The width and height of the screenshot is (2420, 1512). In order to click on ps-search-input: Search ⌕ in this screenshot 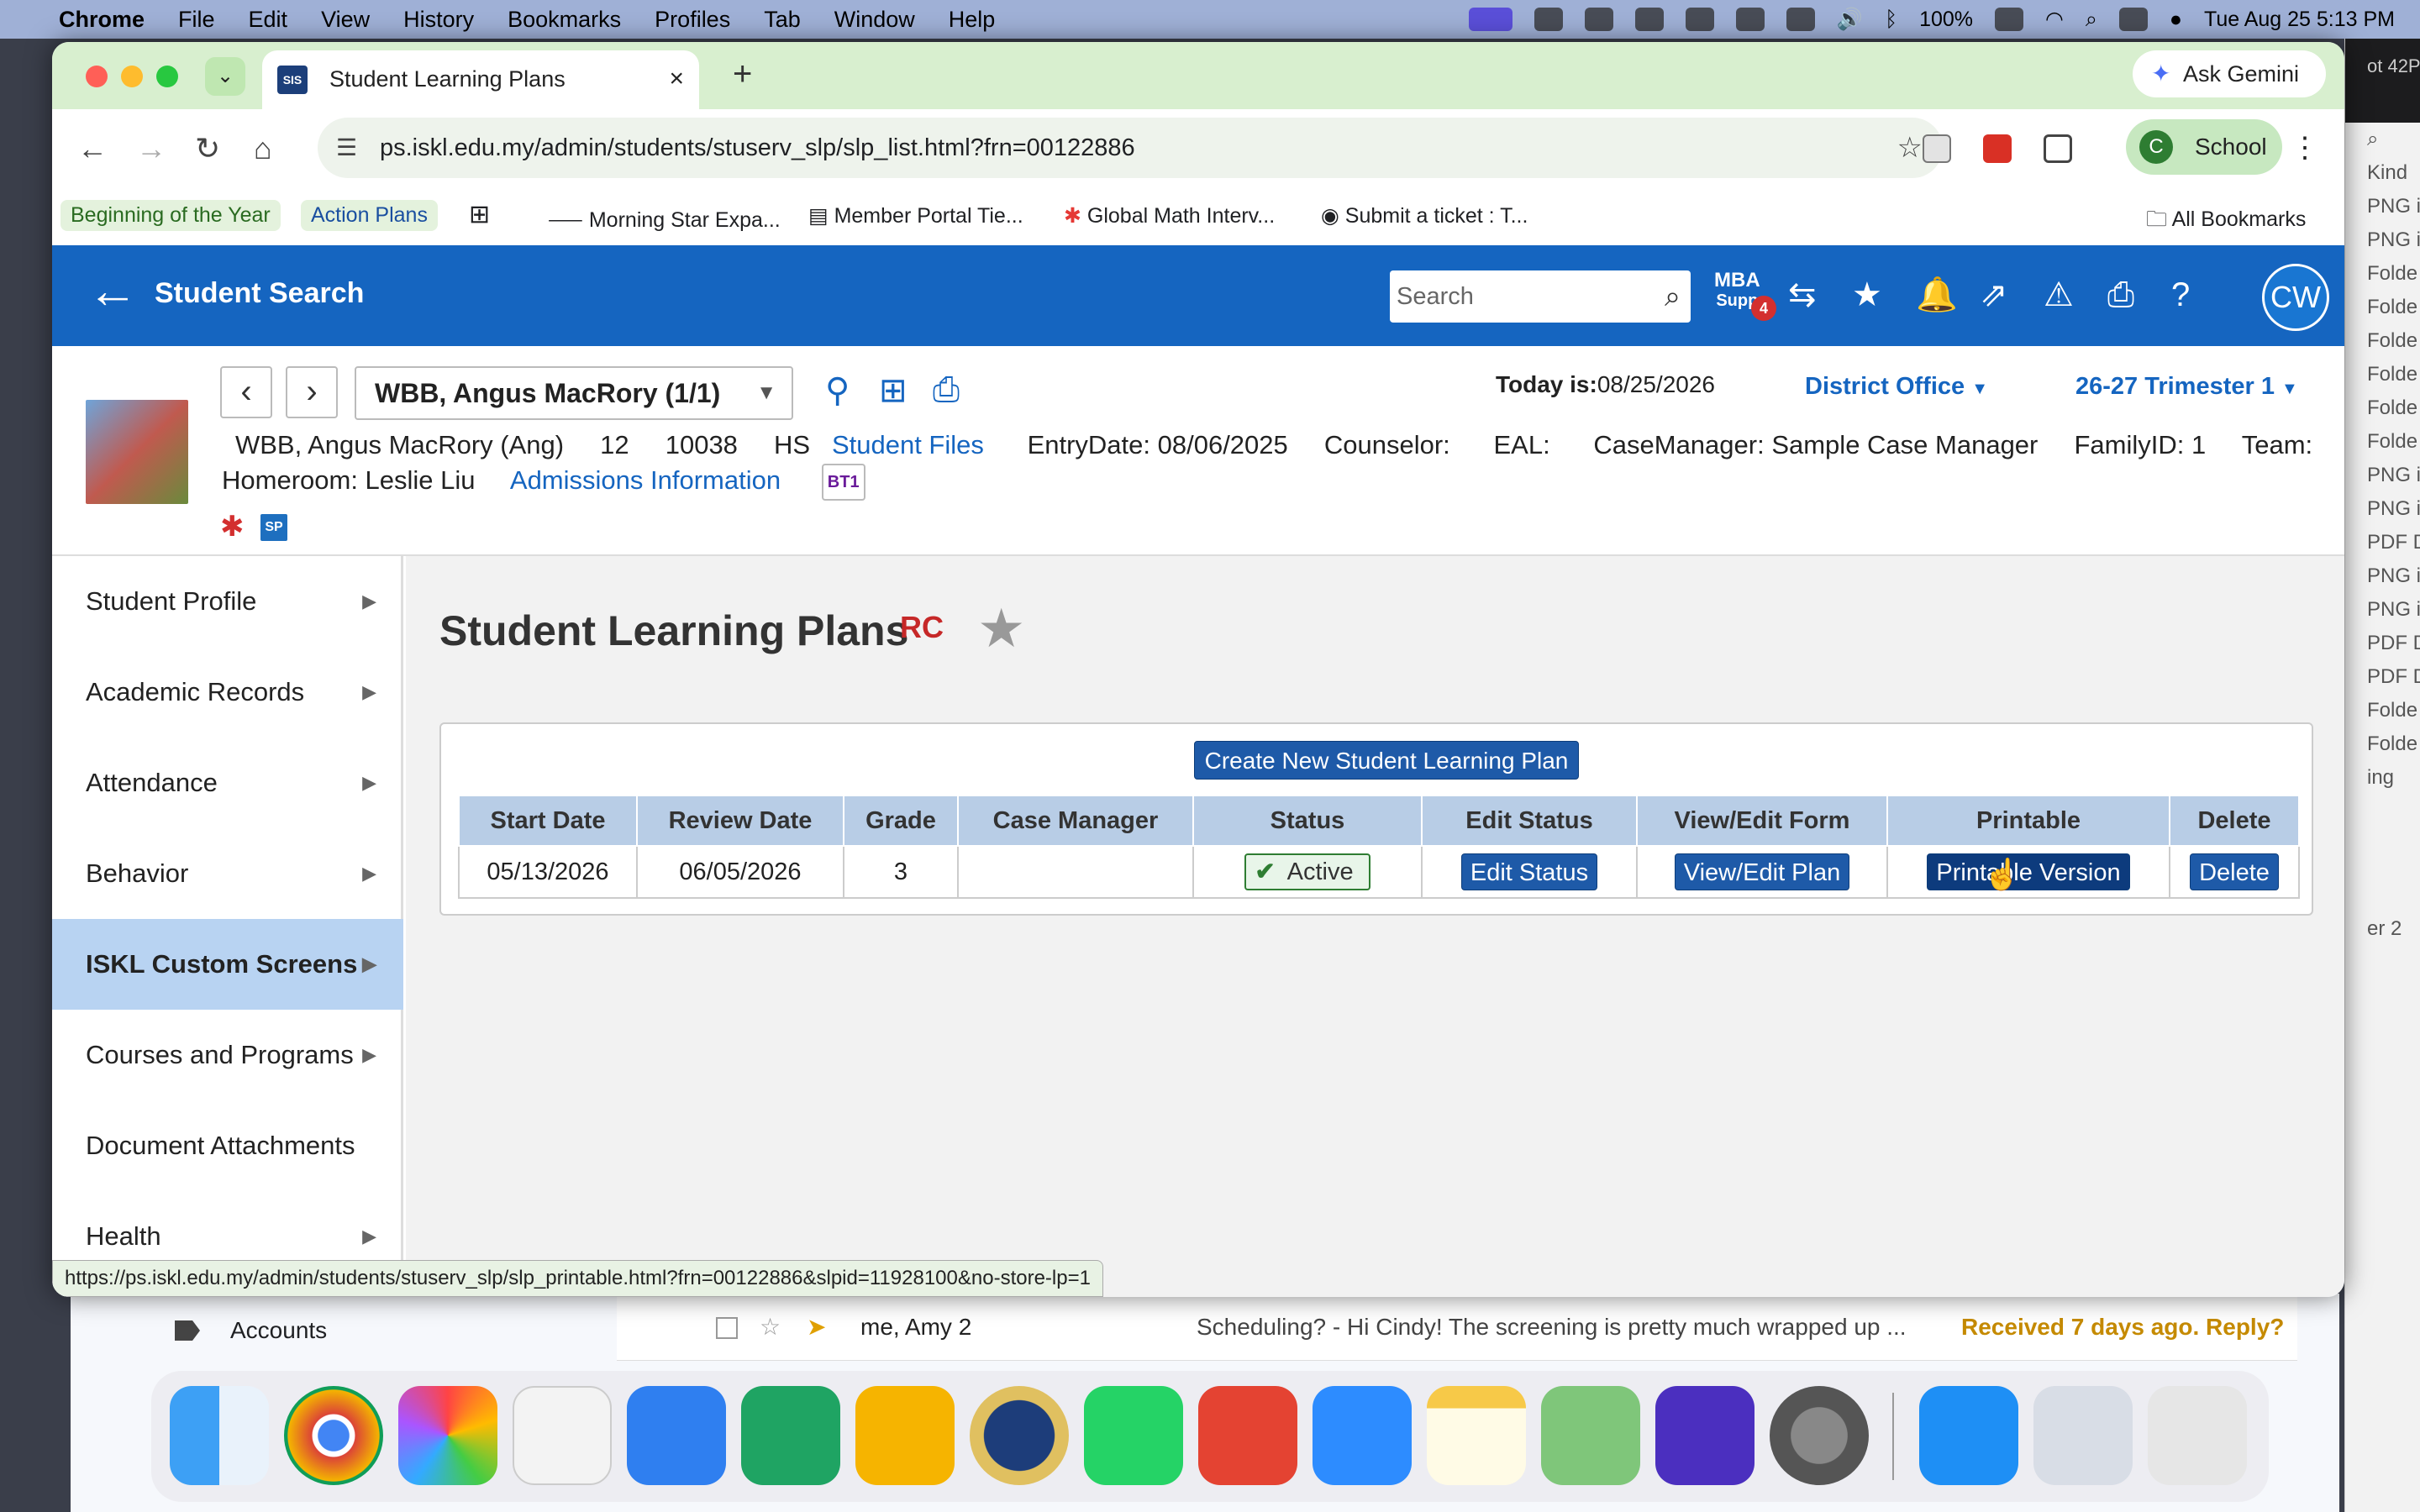, I will do `click(1540, 296)`.